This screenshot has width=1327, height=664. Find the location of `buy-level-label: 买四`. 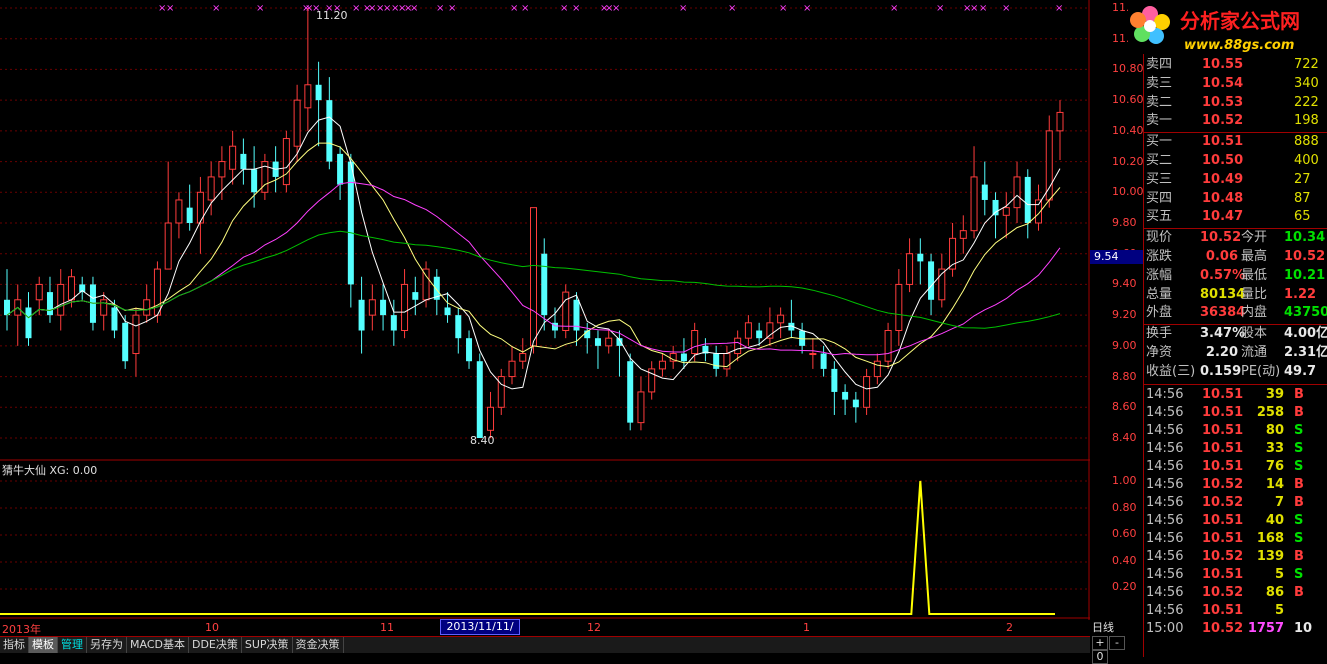

buy-level-label: 买四 is located at coordinates (1159, 198).